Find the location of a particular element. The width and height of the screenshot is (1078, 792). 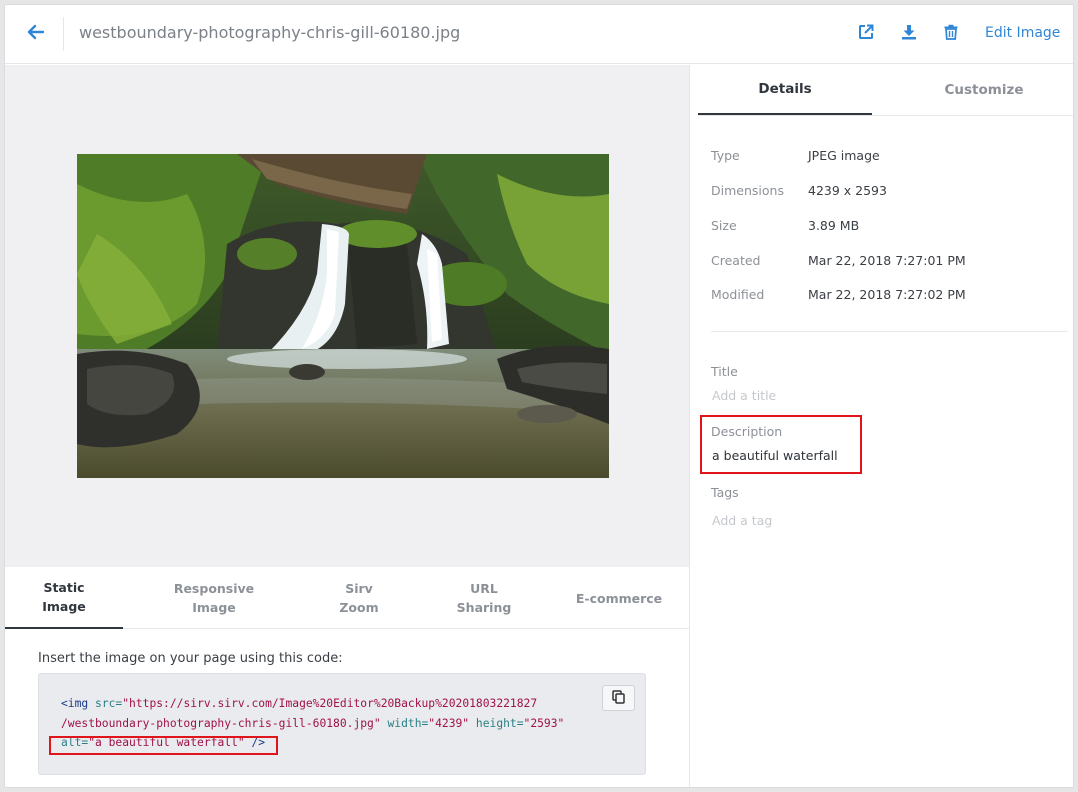

arrow-left-icon is located at coordinates (36, 34).